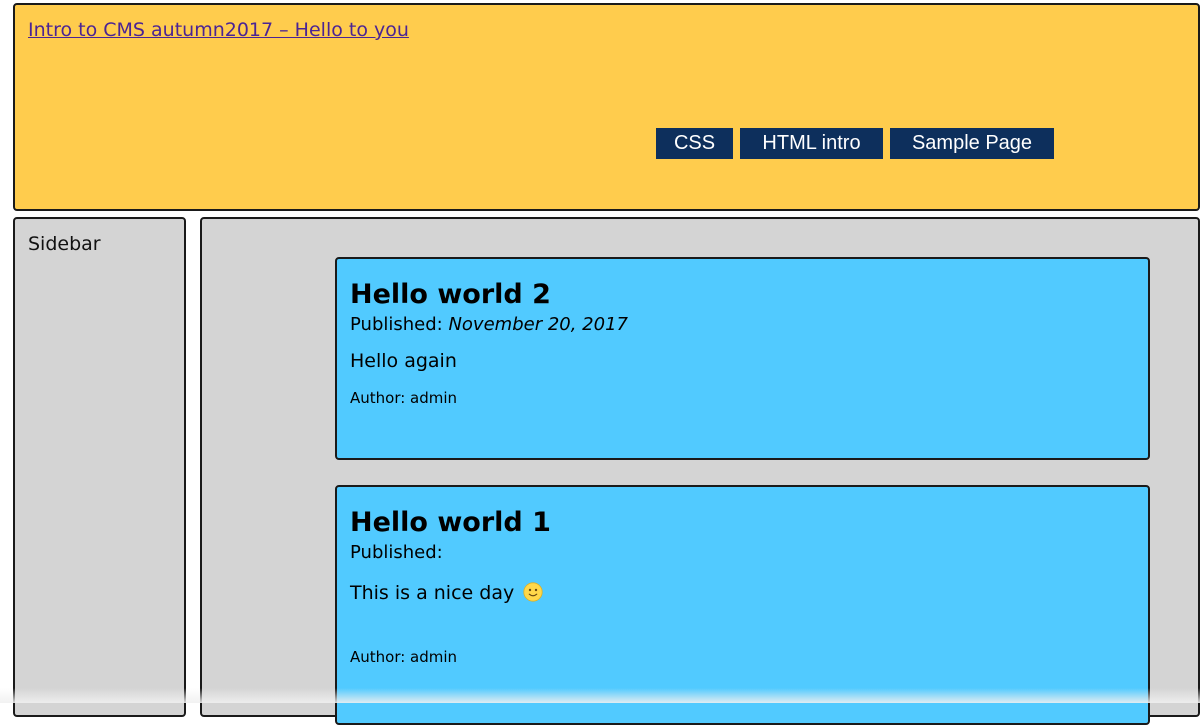 This screenshot has width=1200, height=725. I want to click on published-date: November 20, 2017, so click(538, 324).